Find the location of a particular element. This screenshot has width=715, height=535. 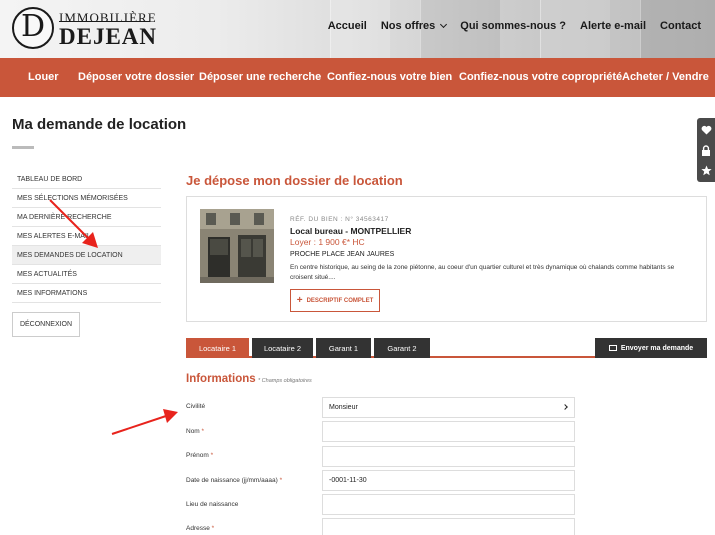

property-photo is located at coordinates (237, 246).